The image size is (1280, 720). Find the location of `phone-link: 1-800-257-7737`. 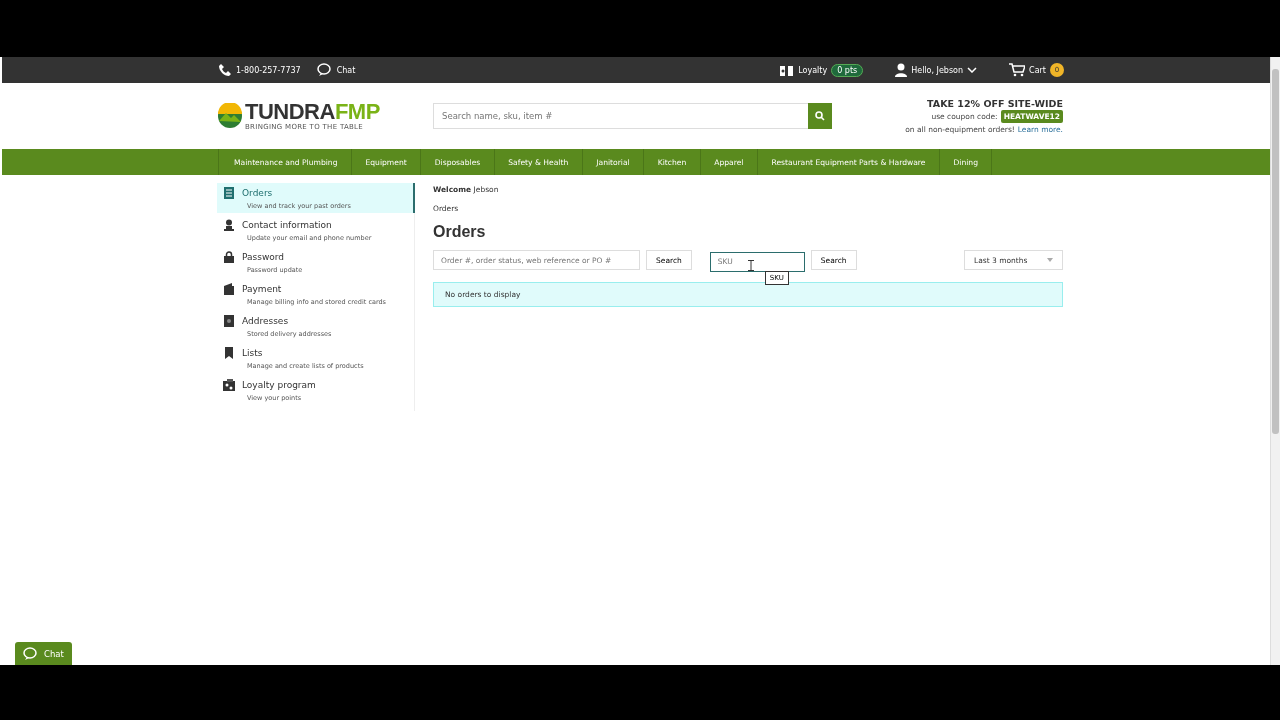

phone-link: 1-800-257-7737 is located at coordinates (259, 70).